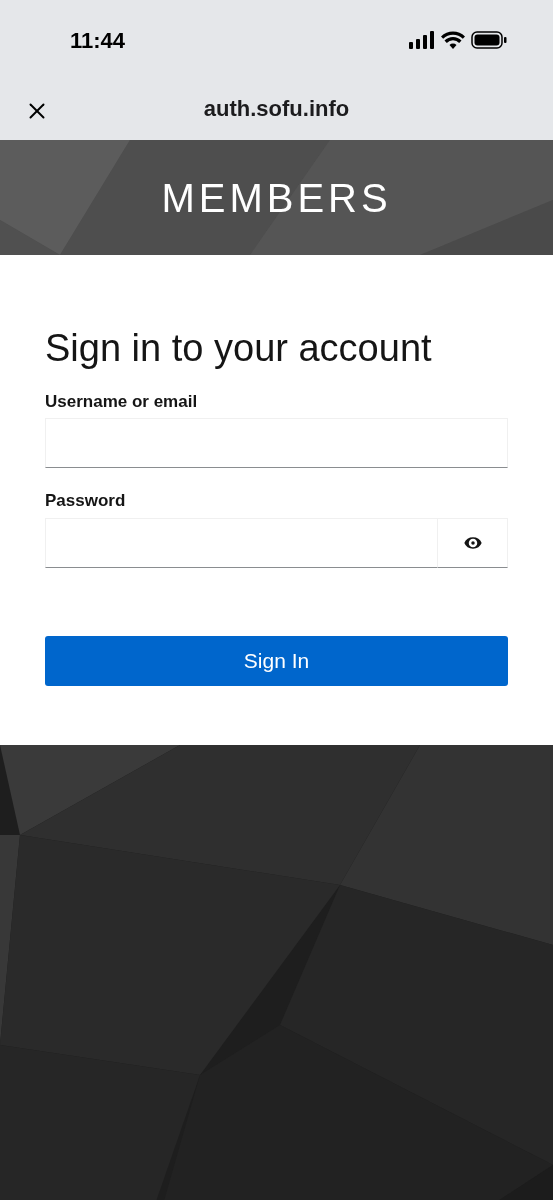 This screenshot has height=1200, width=553. I want to click on password-field, so click(241, 542).